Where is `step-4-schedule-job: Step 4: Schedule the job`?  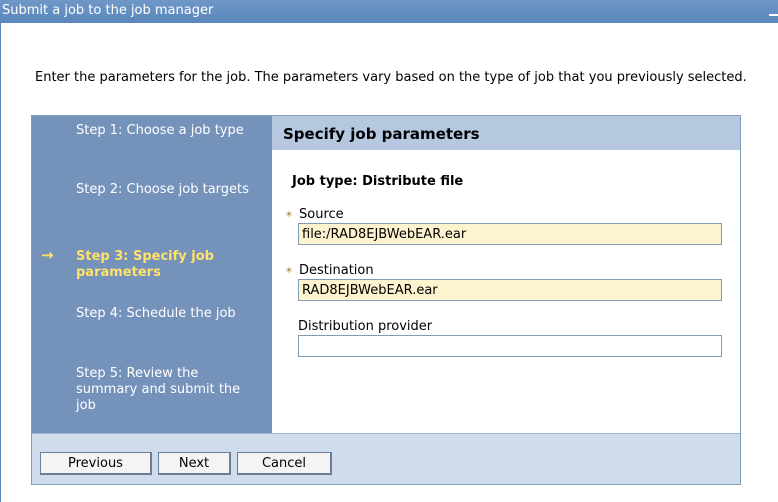
step-4-schedule-job: Step 4: Schedule the job is located at coordinates (166, 314).